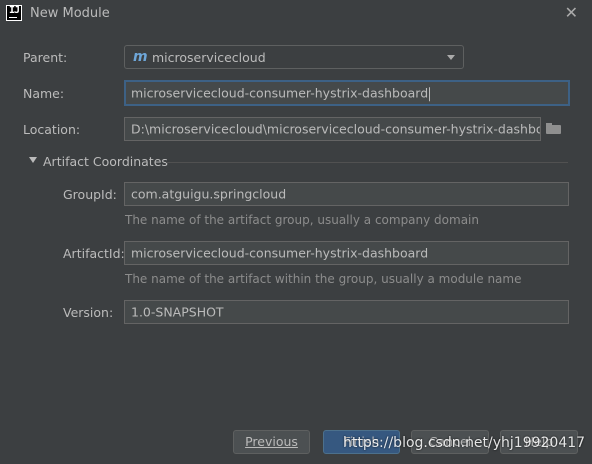  I want to click on watermark-url: https://blog.csdn.net/yhj19920417, so click(464, 443).